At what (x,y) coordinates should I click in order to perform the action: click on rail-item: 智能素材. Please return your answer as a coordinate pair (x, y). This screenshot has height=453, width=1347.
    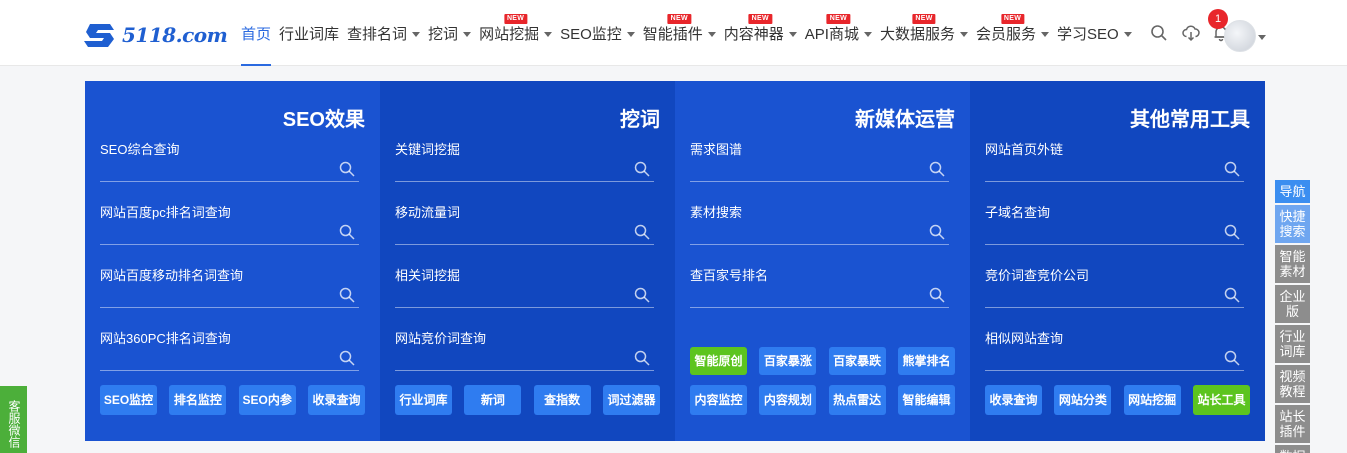
    Looking at the image, I should click on (1292, 264).